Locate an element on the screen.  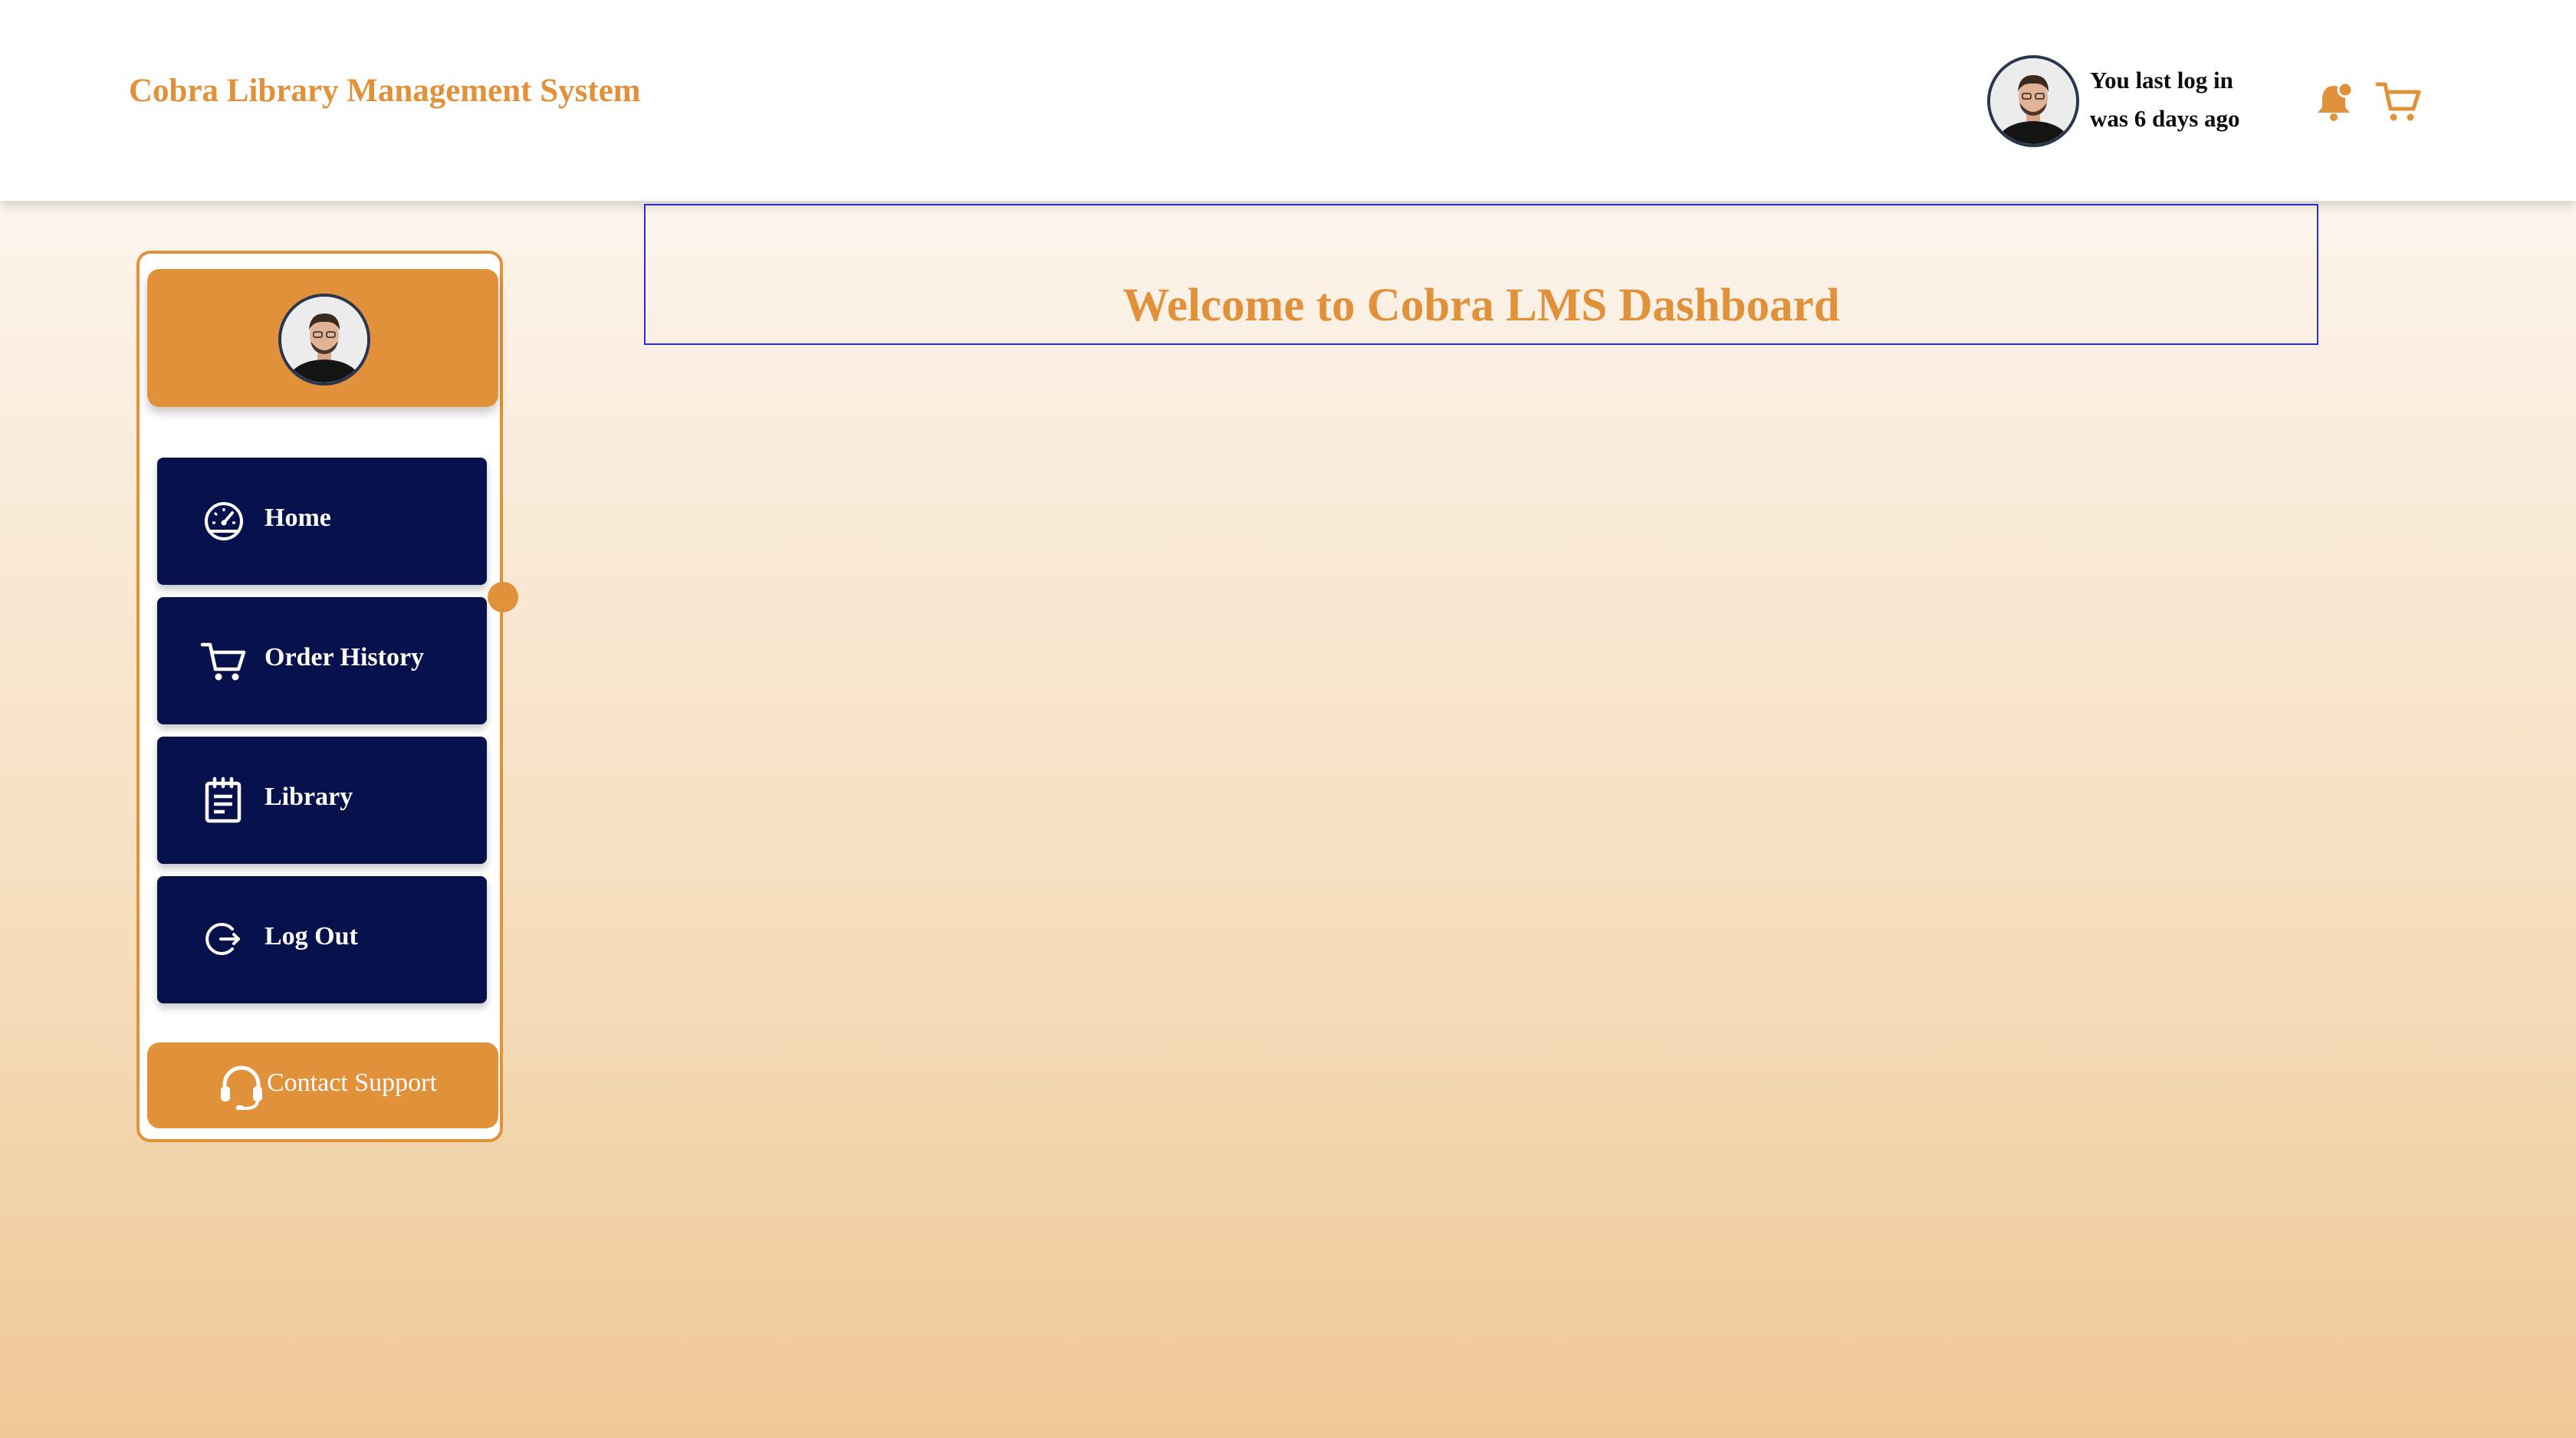
sidebar-item-library: Library is located at coordinates (322, 800).